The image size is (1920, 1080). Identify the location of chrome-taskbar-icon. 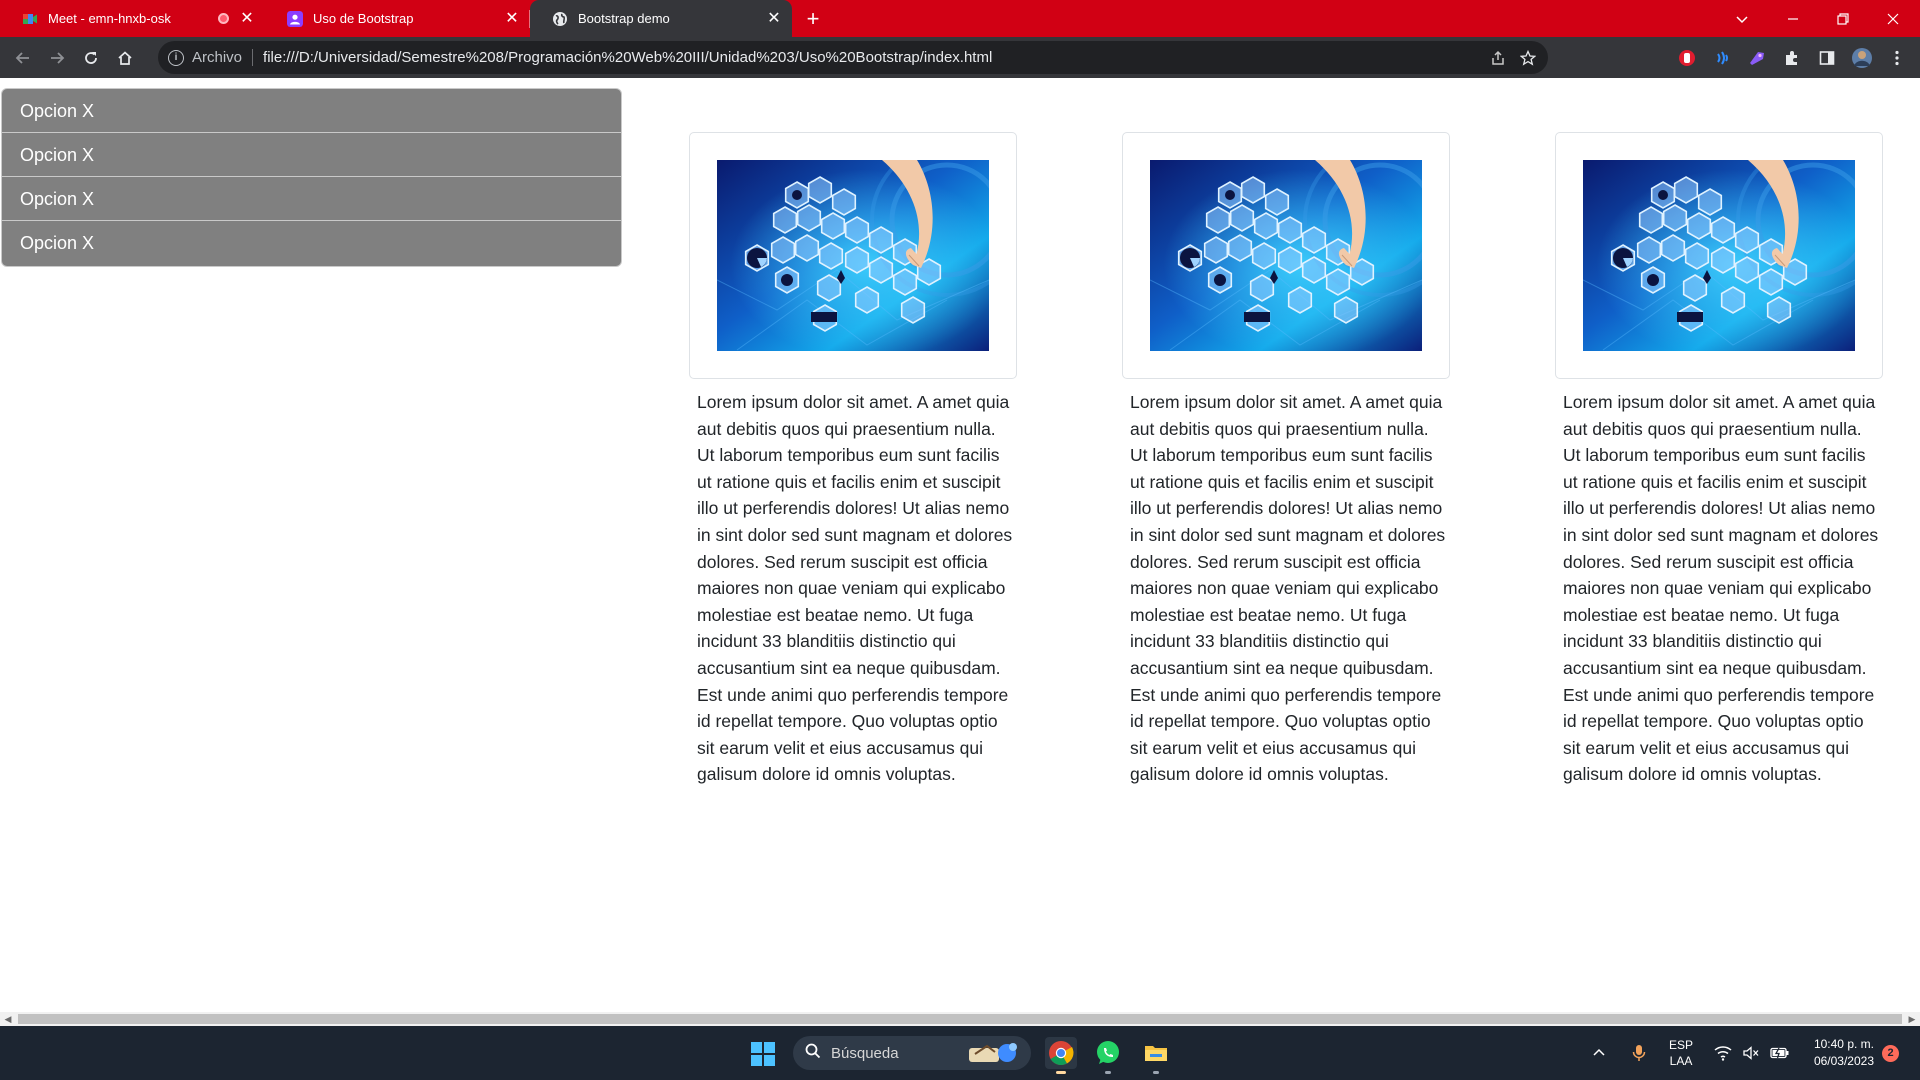
(1061, 1055).